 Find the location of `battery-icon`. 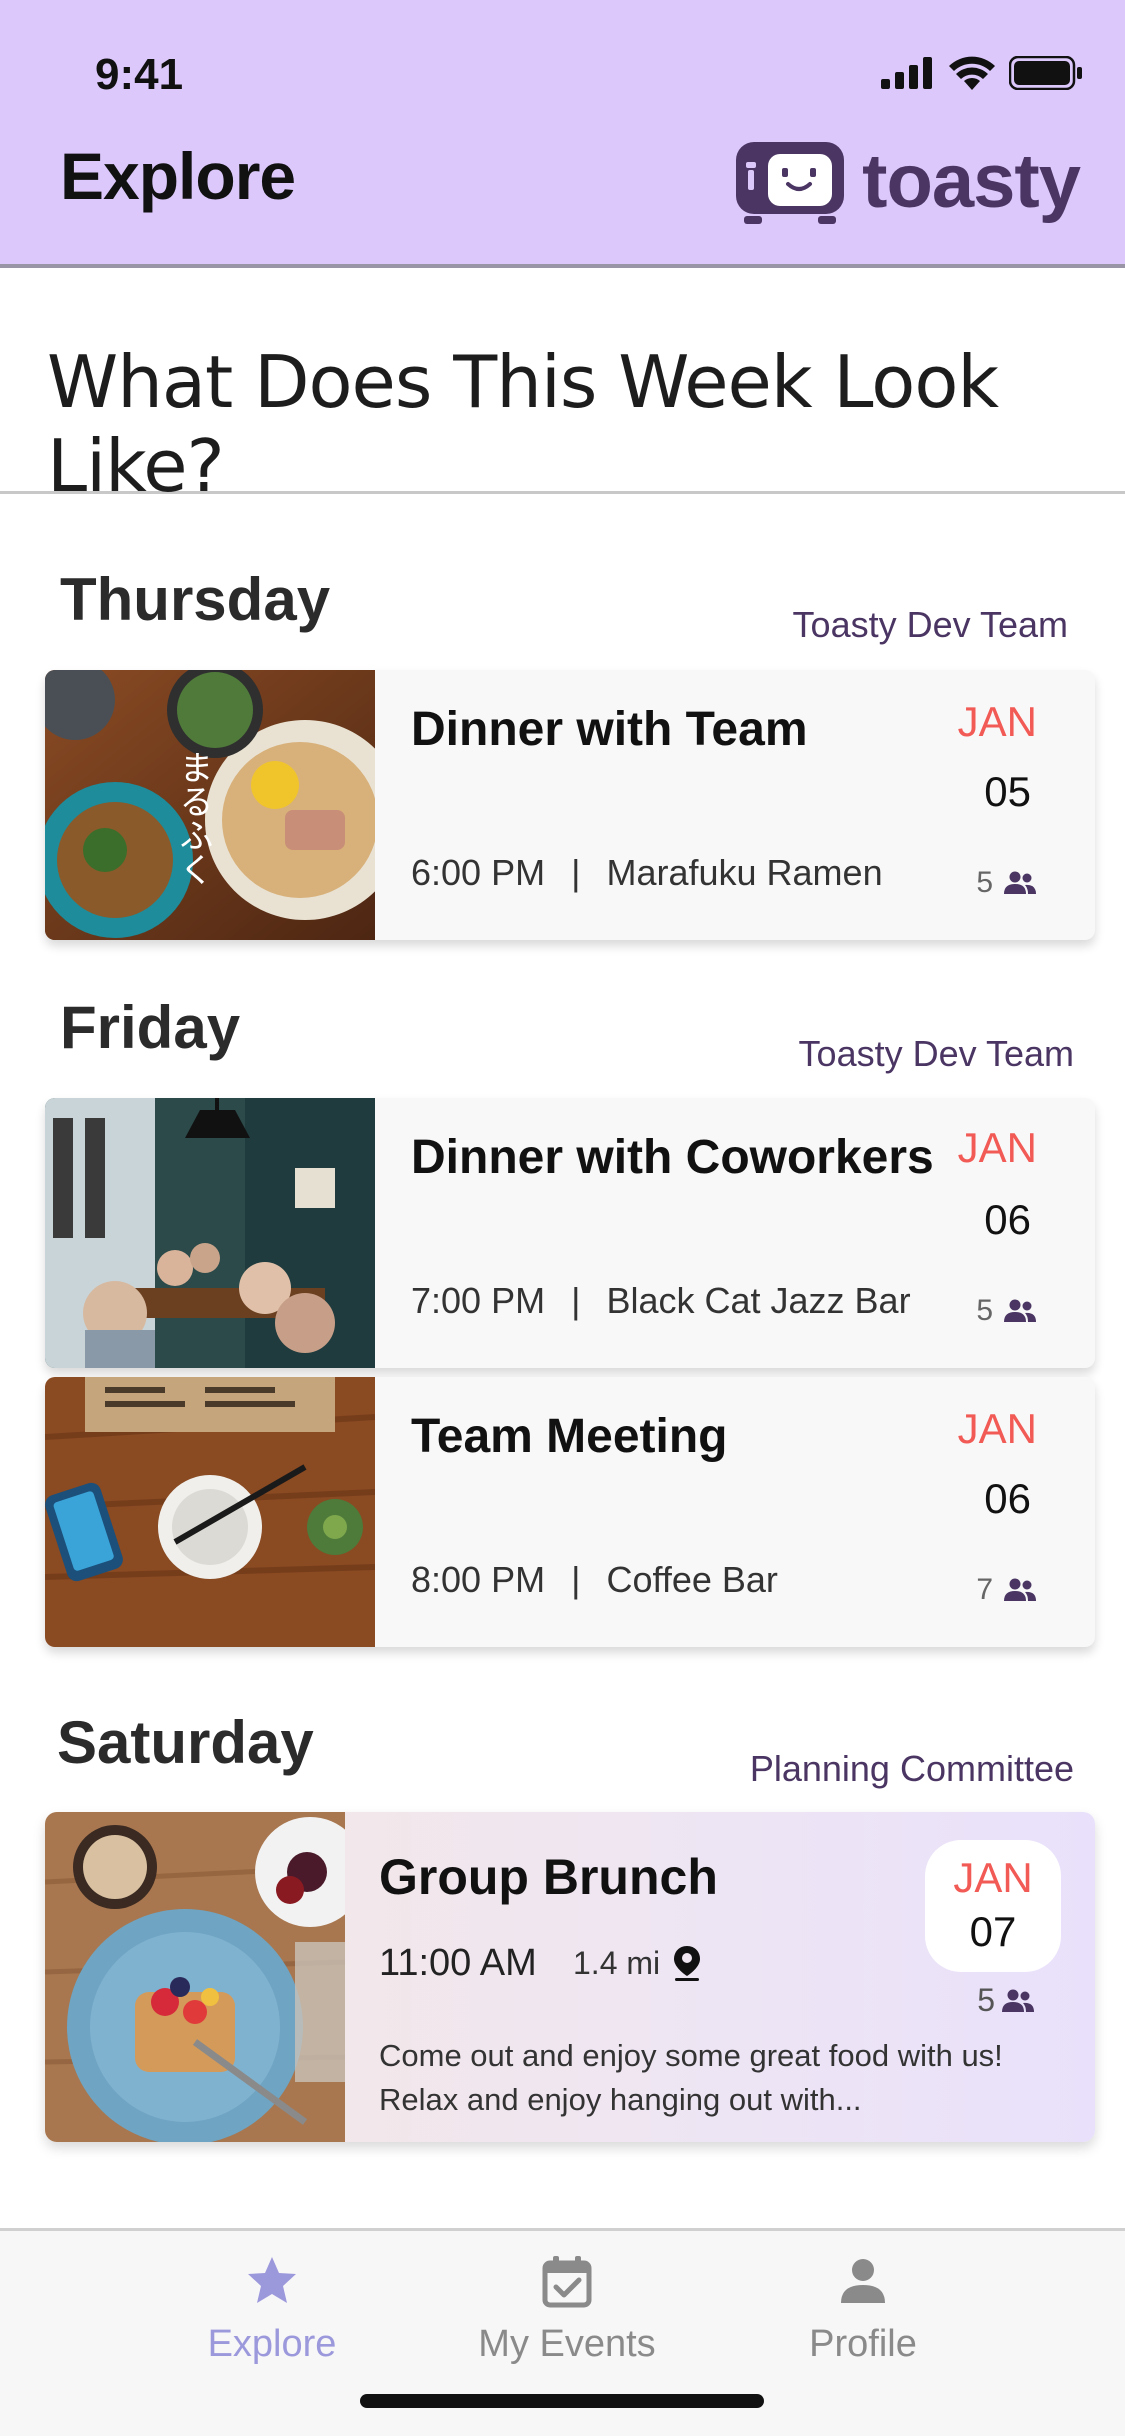

battery-icon is located at coordinates (1045, 73).